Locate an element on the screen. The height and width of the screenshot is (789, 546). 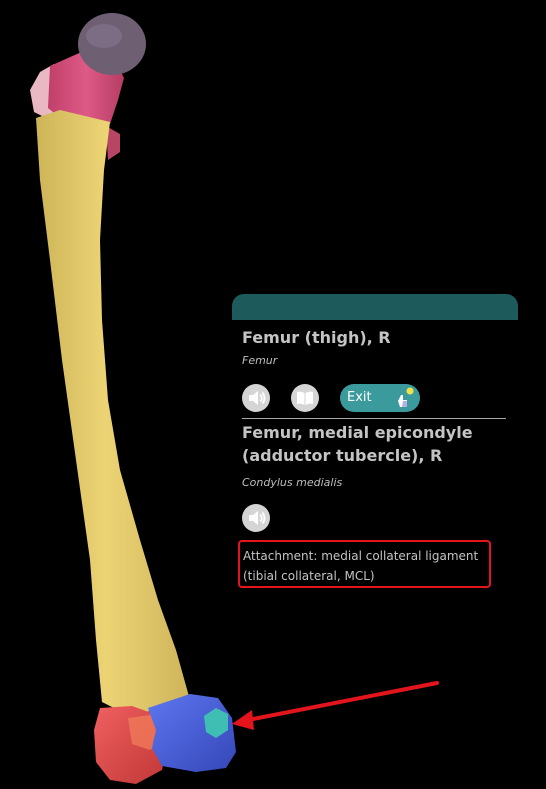
detail-title-line1: Femur, medial epicondyle is located at coordinates (357, 432).